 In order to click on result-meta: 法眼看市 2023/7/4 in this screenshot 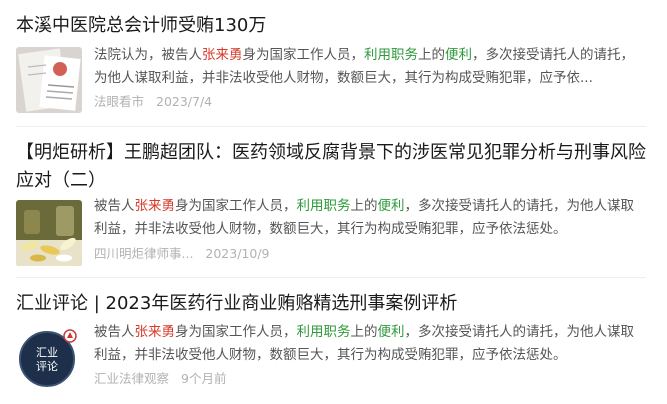, I will do `click(157, 102)`.